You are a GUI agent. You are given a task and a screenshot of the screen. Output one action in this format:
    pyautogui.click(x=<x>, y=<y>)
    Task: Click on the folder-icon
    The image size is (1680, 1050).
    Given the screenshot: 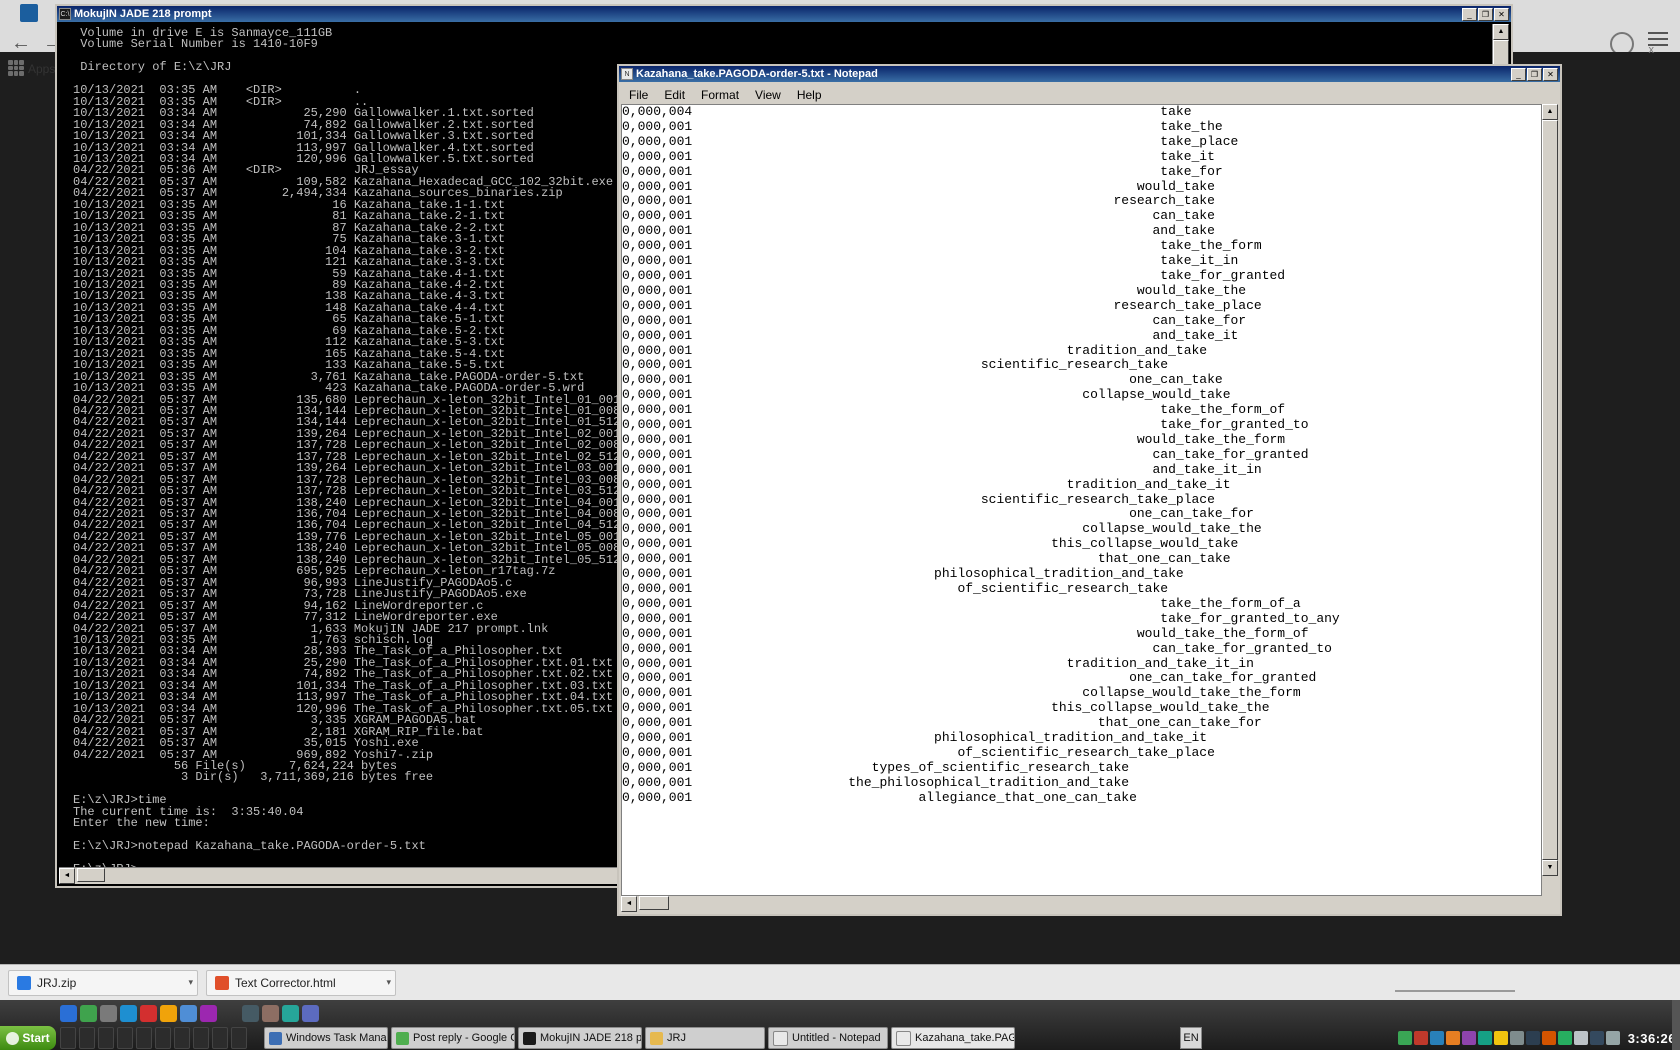 What is the action you would take?
    pyautogui.click(x=656, y=1038)
    